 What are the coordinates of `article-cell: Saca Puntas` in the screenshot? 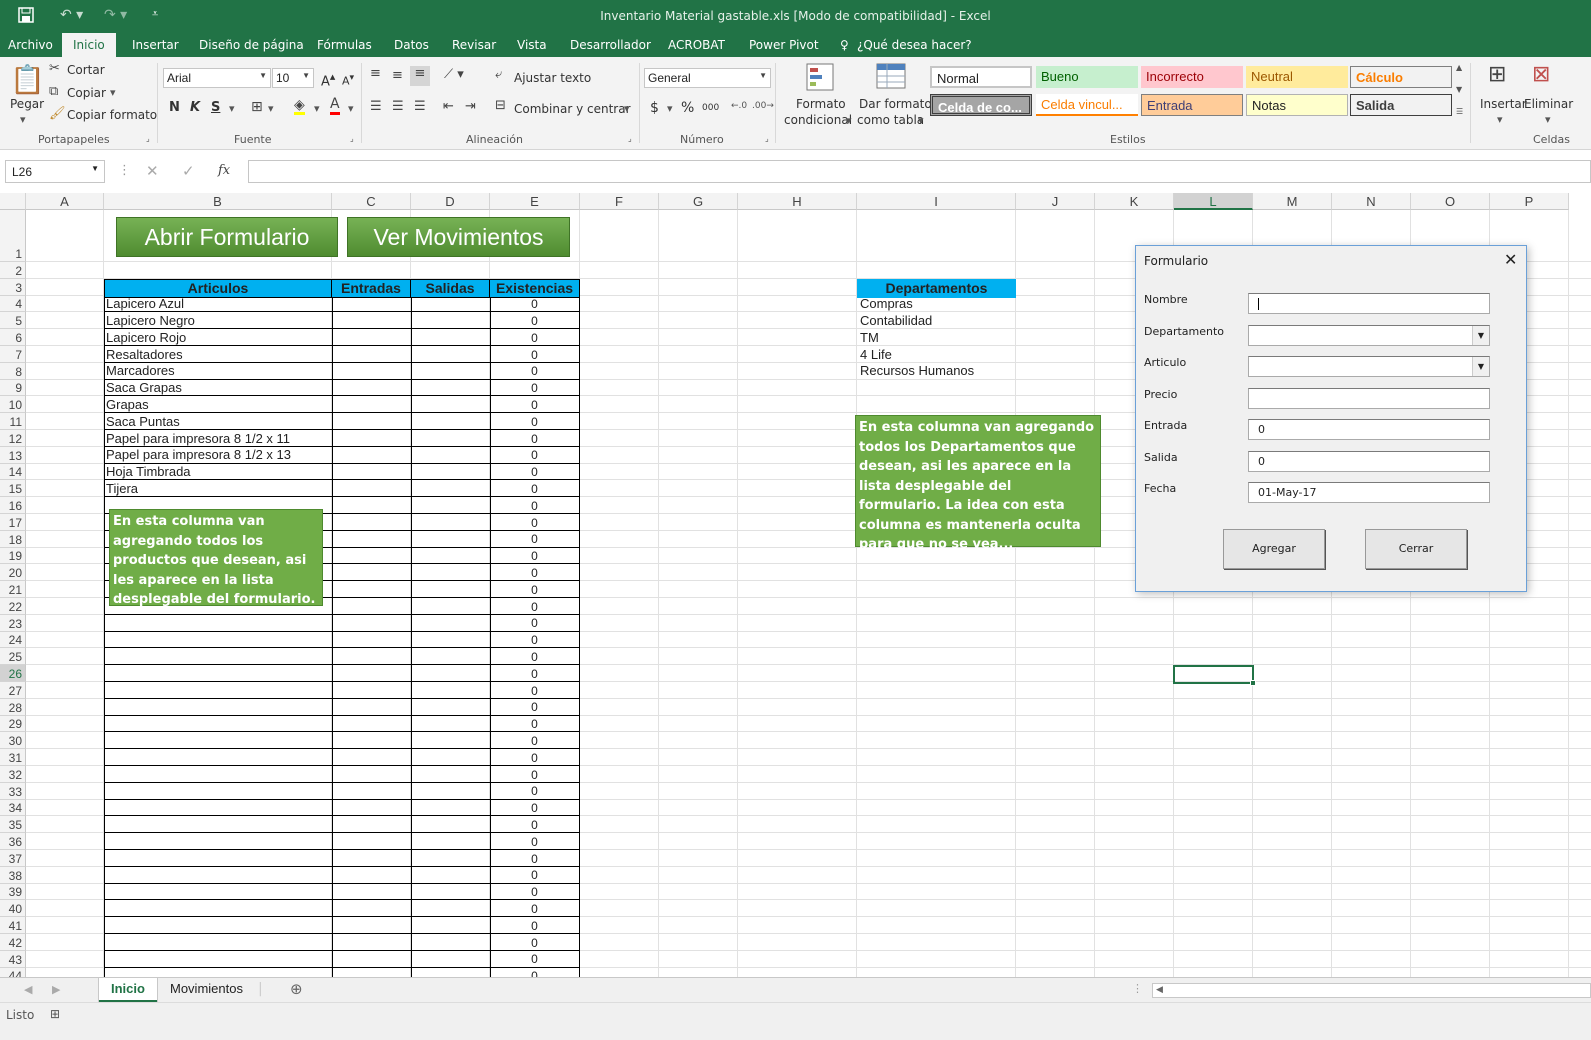 It's located at (218, 422).